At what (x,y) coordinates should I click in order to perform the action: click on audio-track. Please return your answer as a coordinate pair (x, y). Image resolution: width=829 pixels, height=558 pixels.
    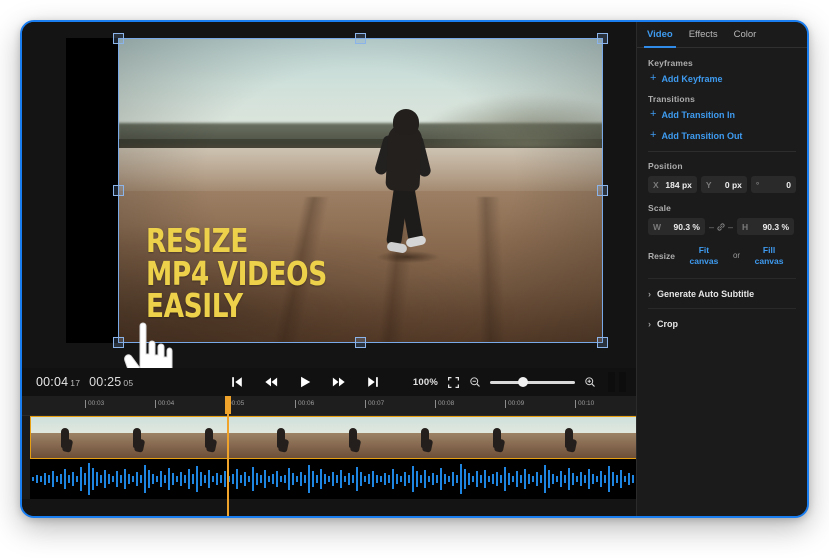
    Looking at the image, I should click on (388, 479).